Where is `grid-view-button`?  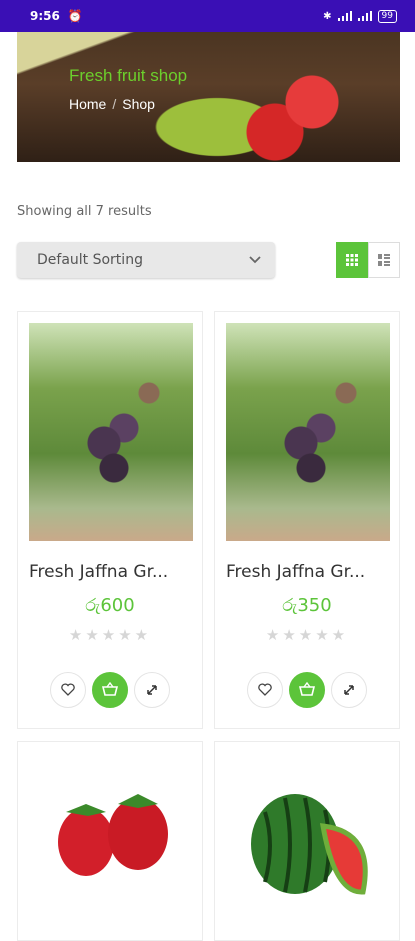
grid-view-button is located at coordinates (352, 260).